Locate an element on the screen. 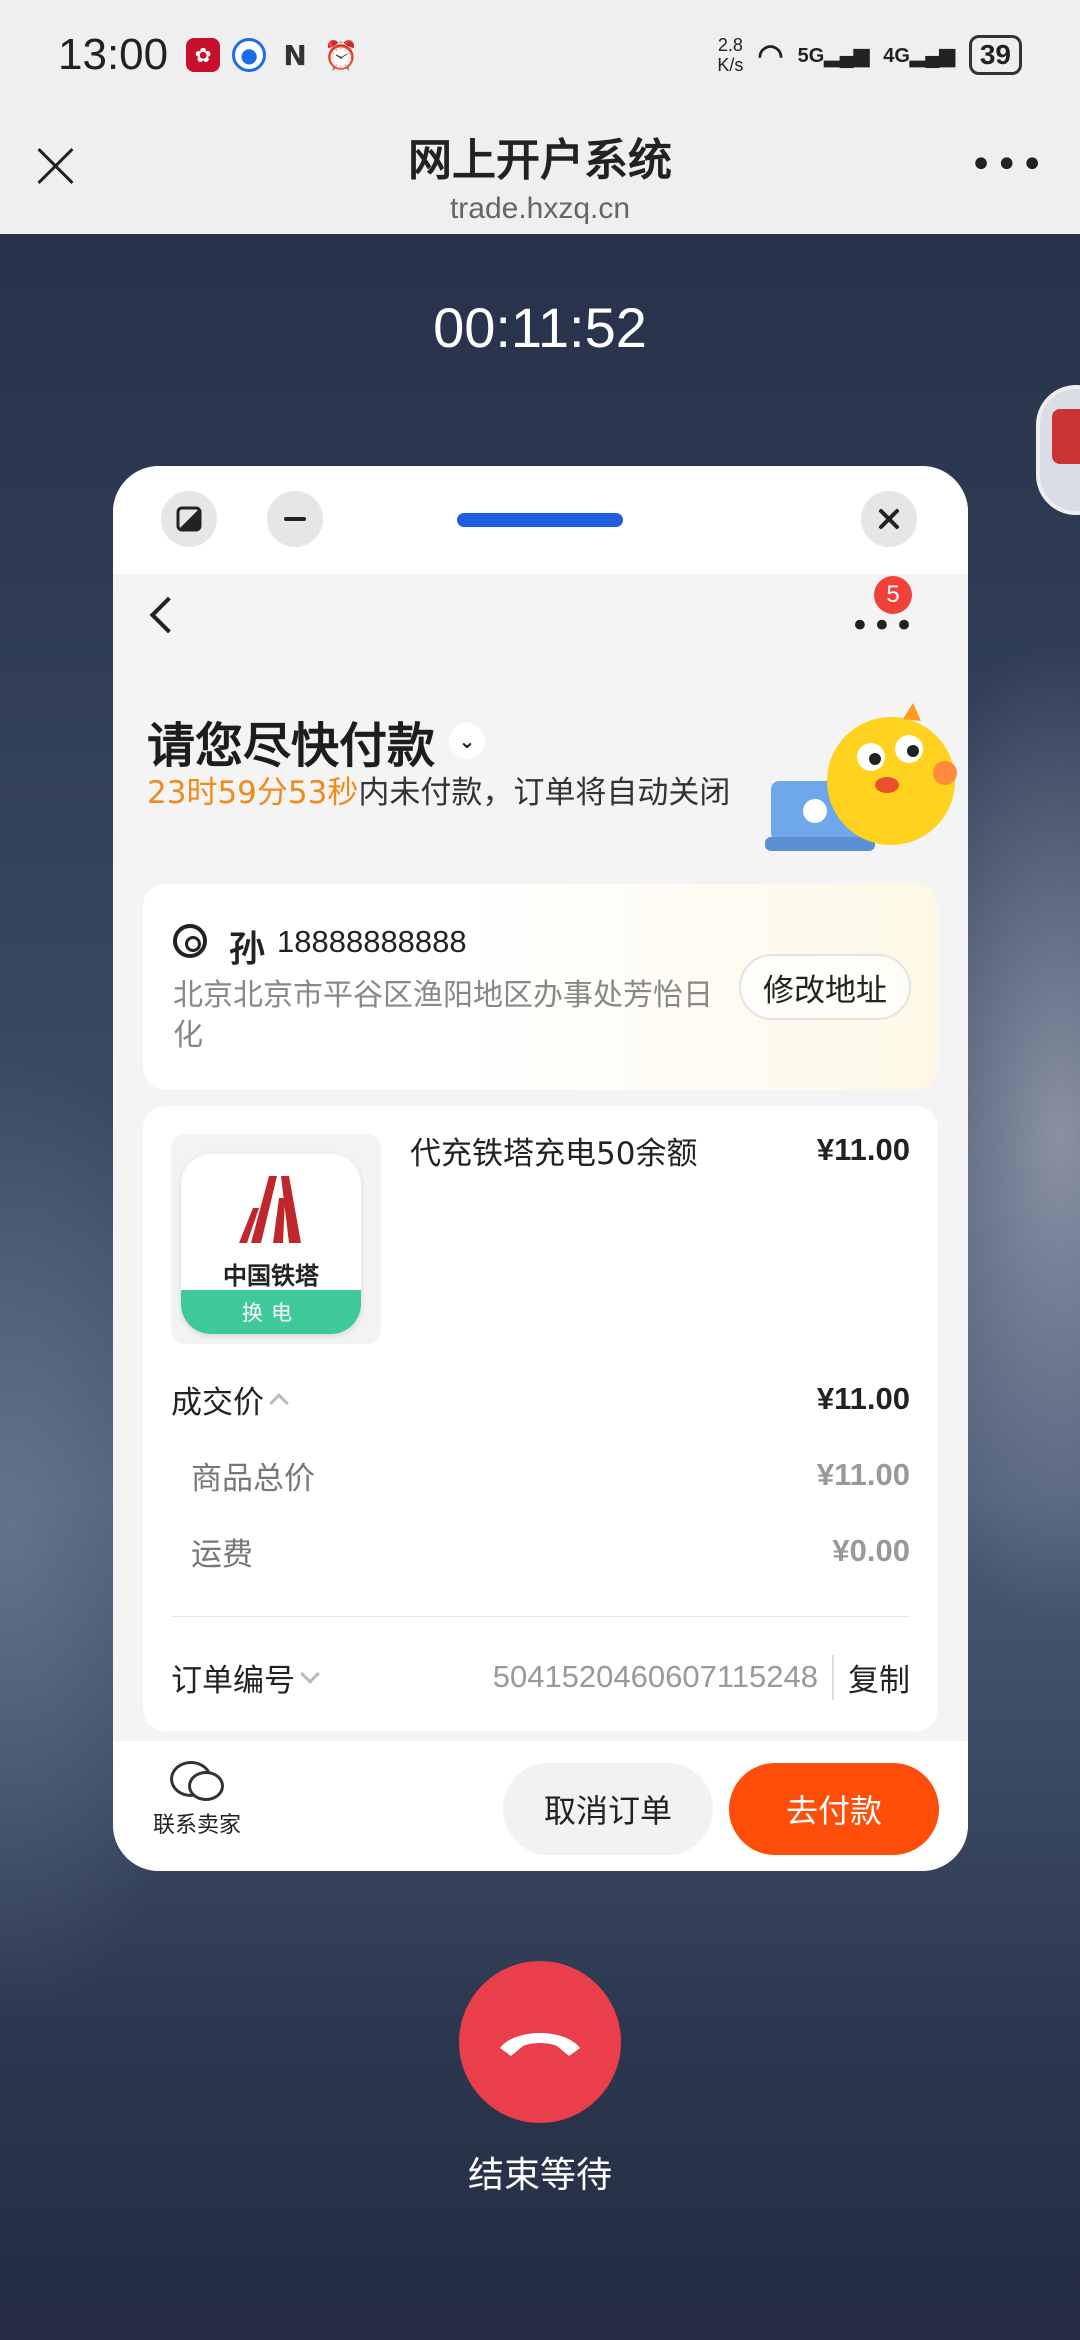 This screenshot has height=2340, width=1080. window-controls is located at coordinates (540, 520).